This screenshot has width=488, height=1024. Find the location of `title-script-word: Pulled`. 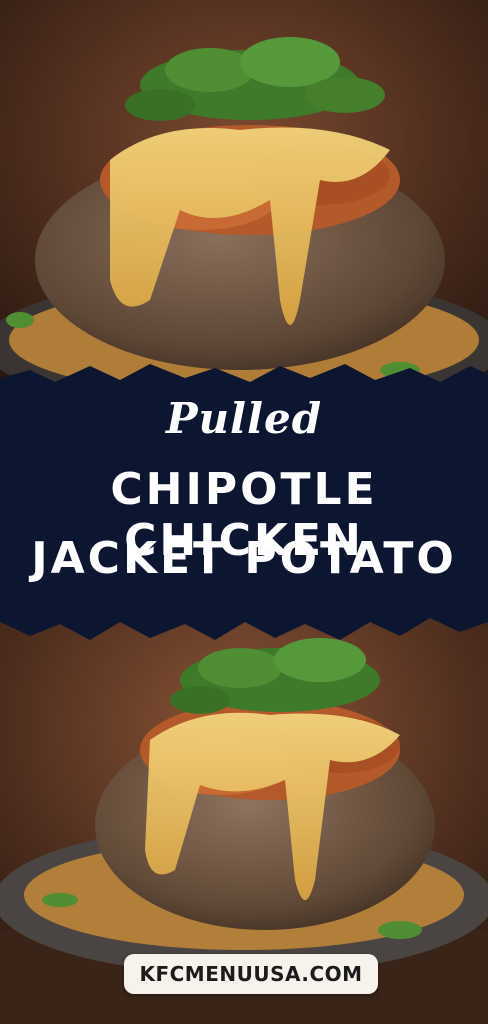

title-script-word: Pulled is located at coordinates (244, 418).